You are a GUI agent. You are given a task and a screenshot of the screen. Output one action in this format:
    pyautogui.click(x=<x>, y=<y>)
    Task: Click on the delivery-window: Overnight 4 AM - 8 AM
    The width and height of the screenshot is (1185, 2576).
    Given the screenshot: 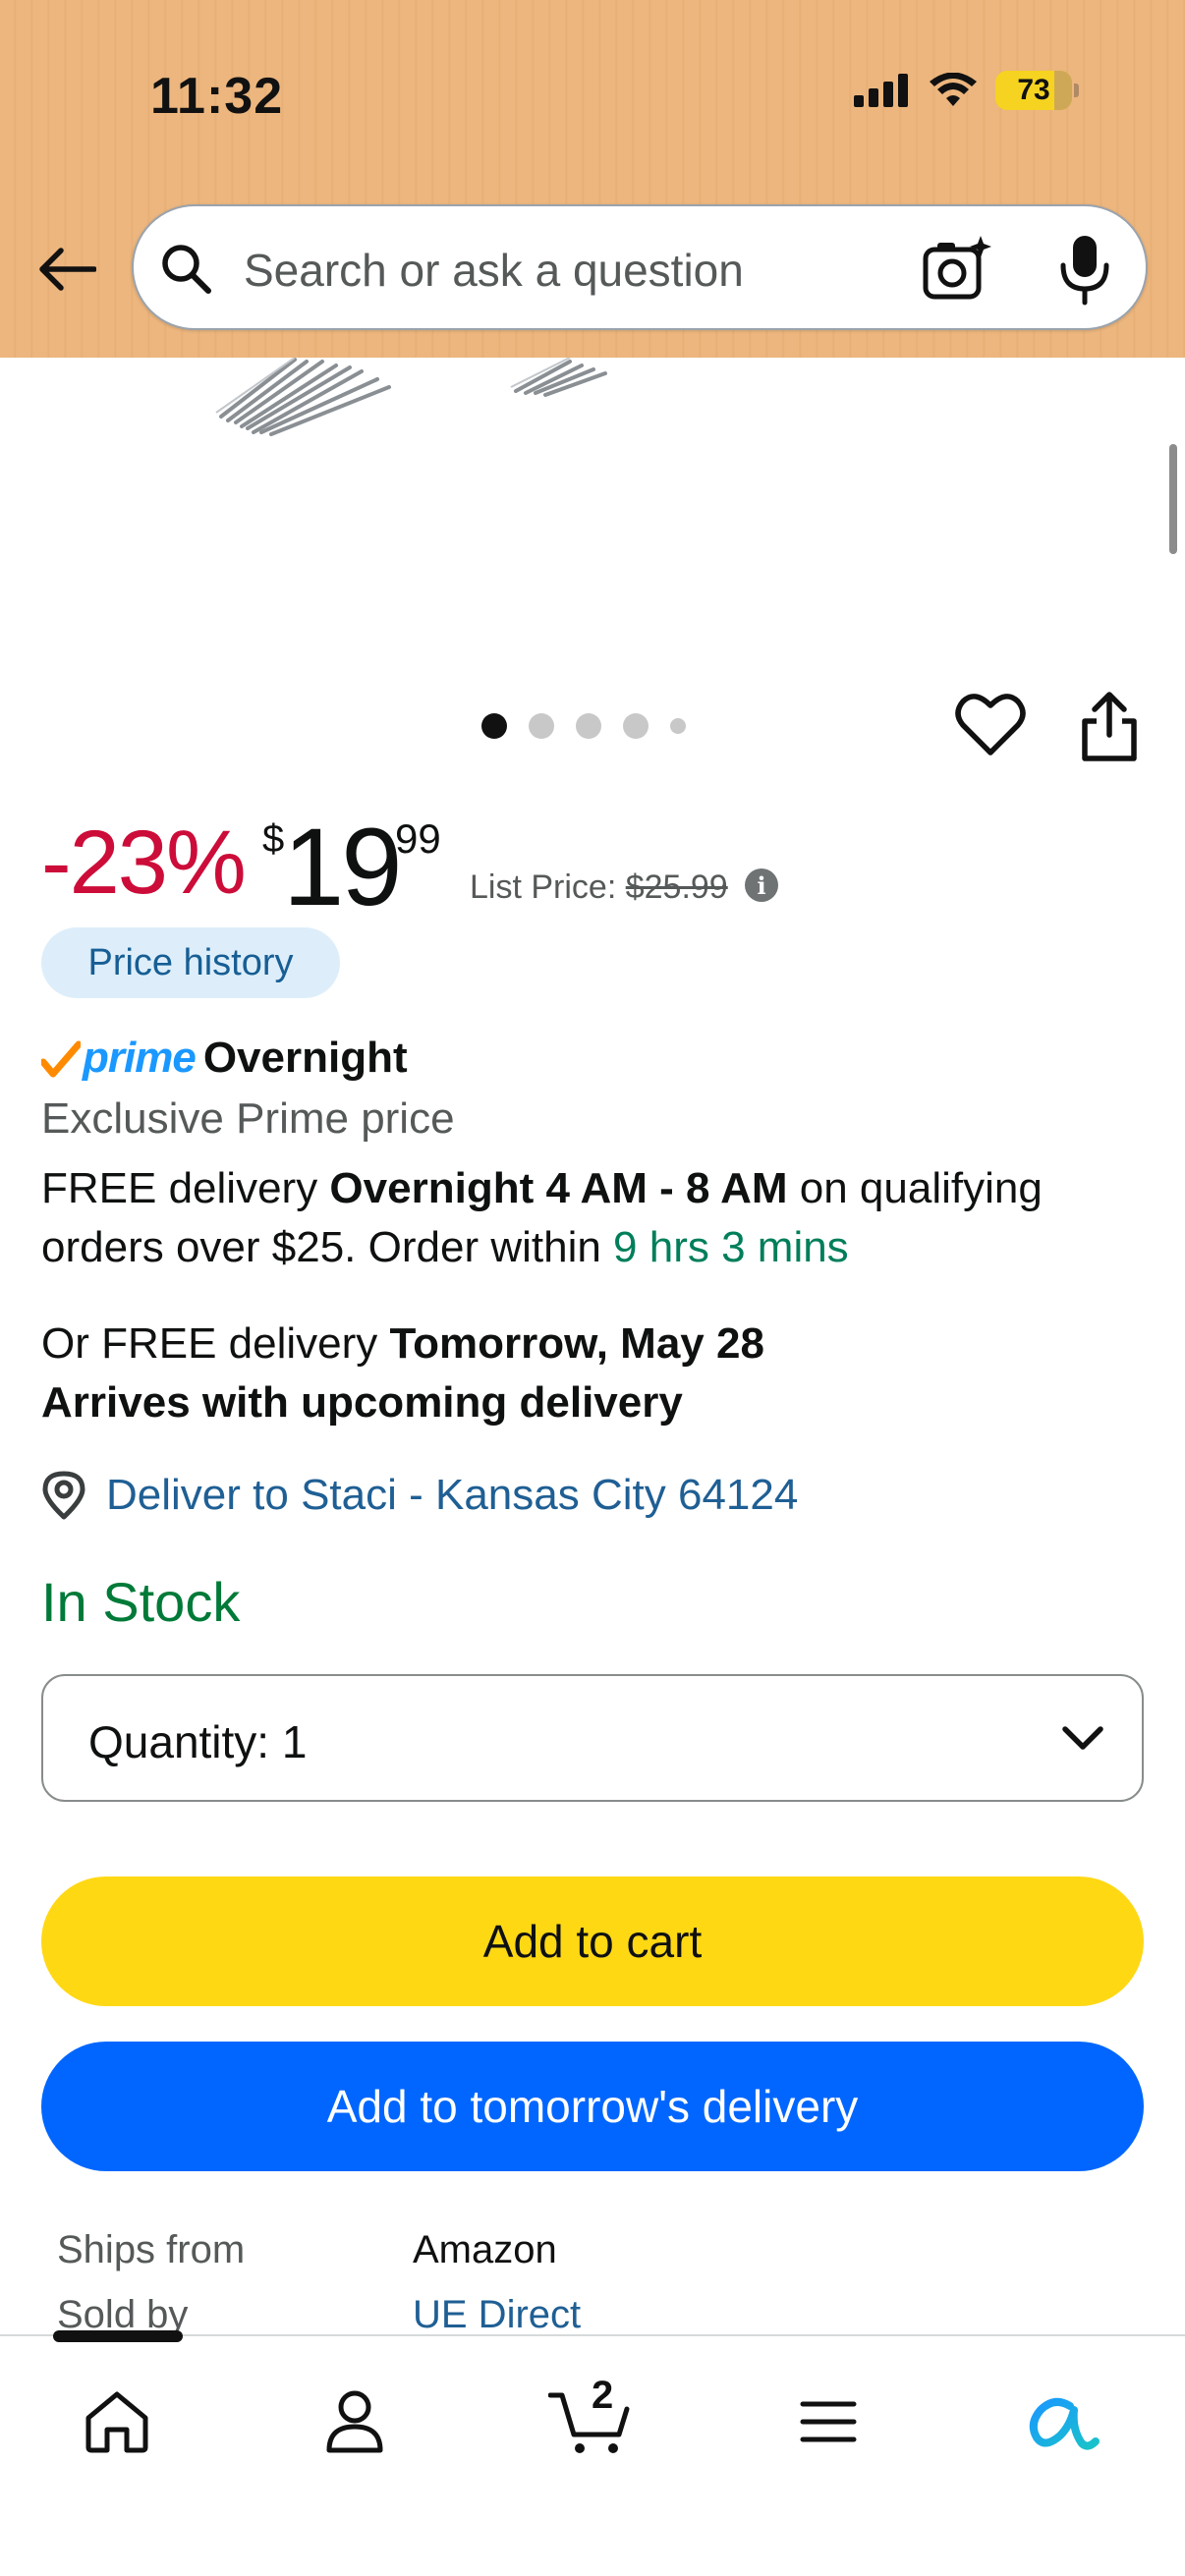 What is the action you would take?
    pyautogui.click(x=559, y=1188)
    